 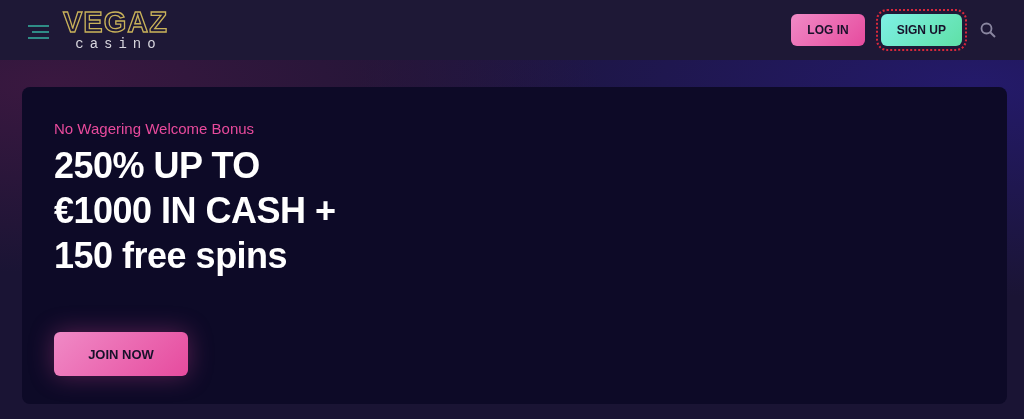 What do you see at coordinates (38, 32) in the screenshot?
I see `menu-icon` at bounding box center [38, 32].